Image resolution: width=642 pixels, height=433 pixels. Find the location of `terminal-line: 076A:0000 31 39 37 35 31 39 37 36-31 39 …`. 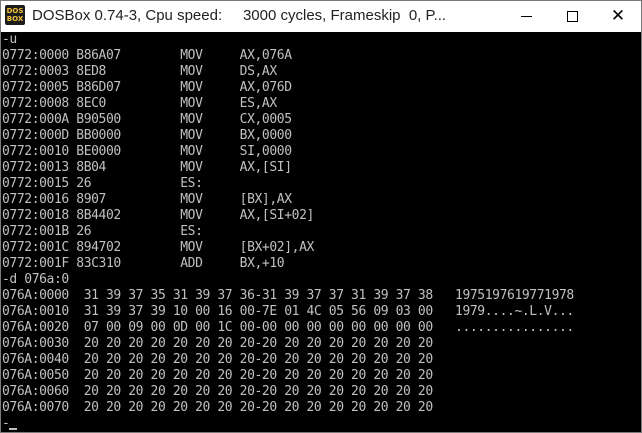

terminal-line: 076A:0000 31 39 37 35 31 39 37 36-31 39 … is located at coordinates (288, 295).